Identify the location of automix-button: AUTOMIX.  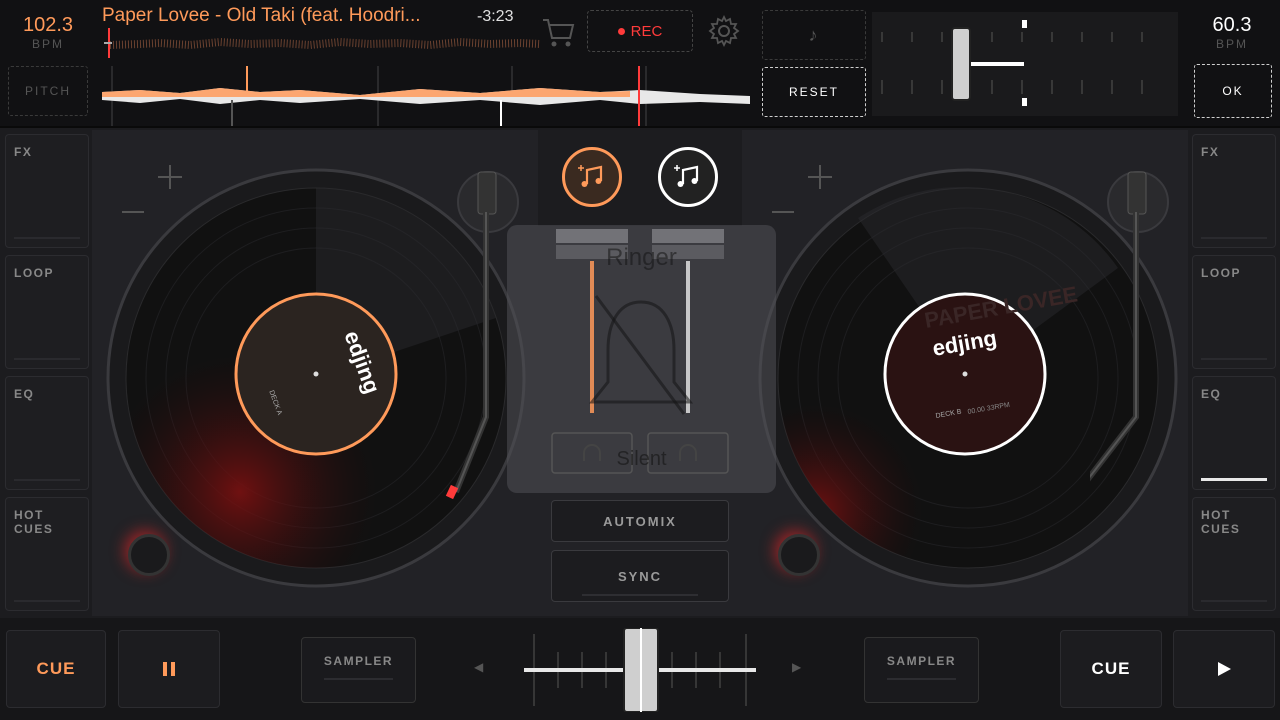
(640, 521).